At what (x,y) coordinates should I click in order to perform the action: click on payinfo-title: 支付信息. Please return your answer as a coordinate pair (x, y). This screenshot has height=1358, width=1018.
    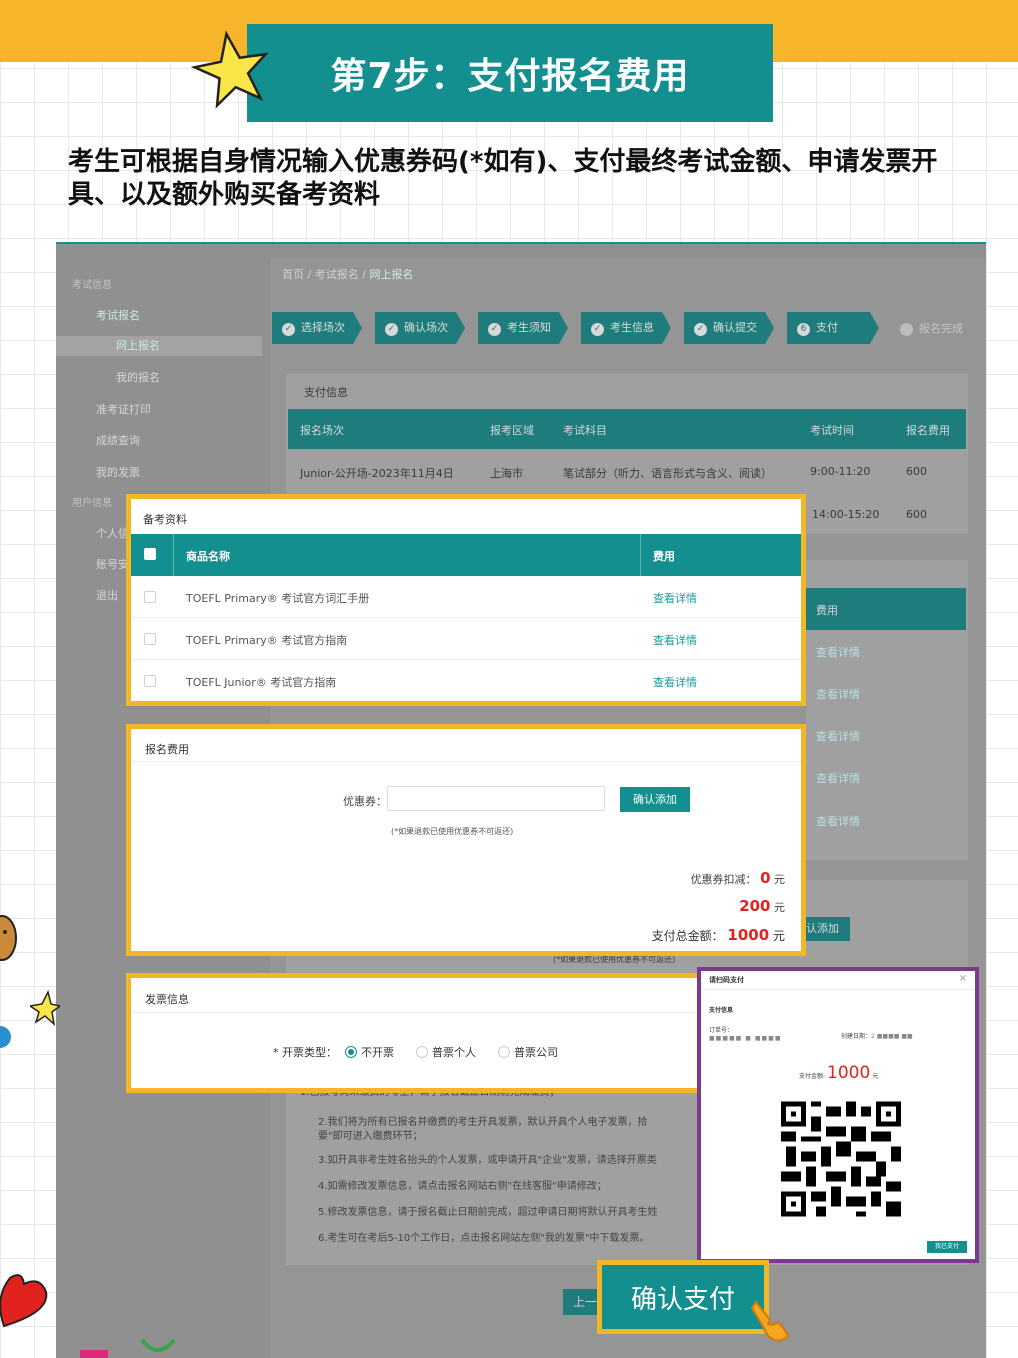
    Looking at the image, I should click on (326, 392).